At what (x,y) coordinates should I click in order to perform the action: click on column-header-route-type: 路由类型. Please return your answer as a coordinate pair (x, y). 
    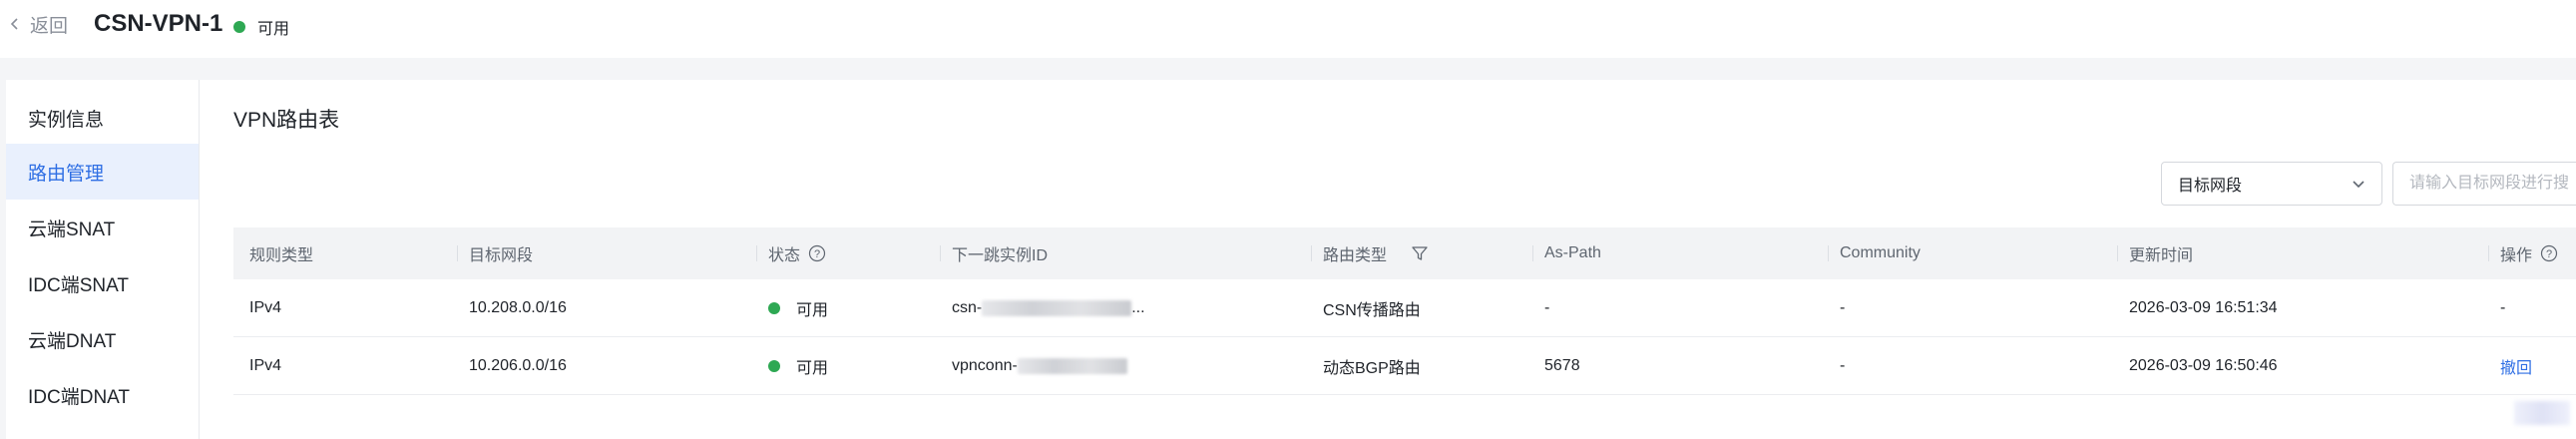
    Looking at the image, I should click on (1369, 253).